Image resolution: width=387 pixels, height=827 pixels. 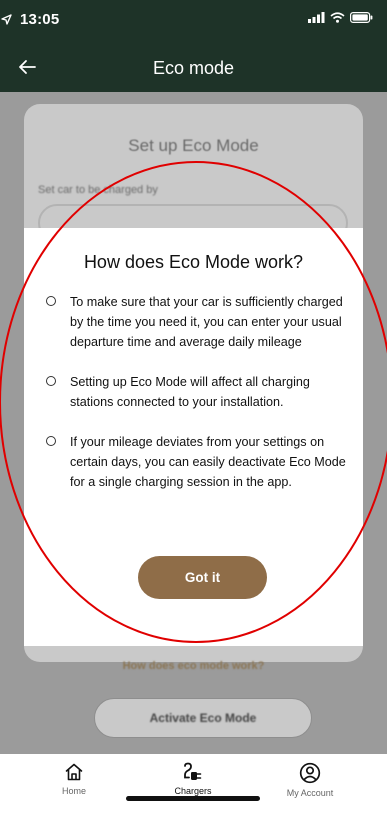 I want to click on tab-my-account: My Account, so click(x=310, y=780).